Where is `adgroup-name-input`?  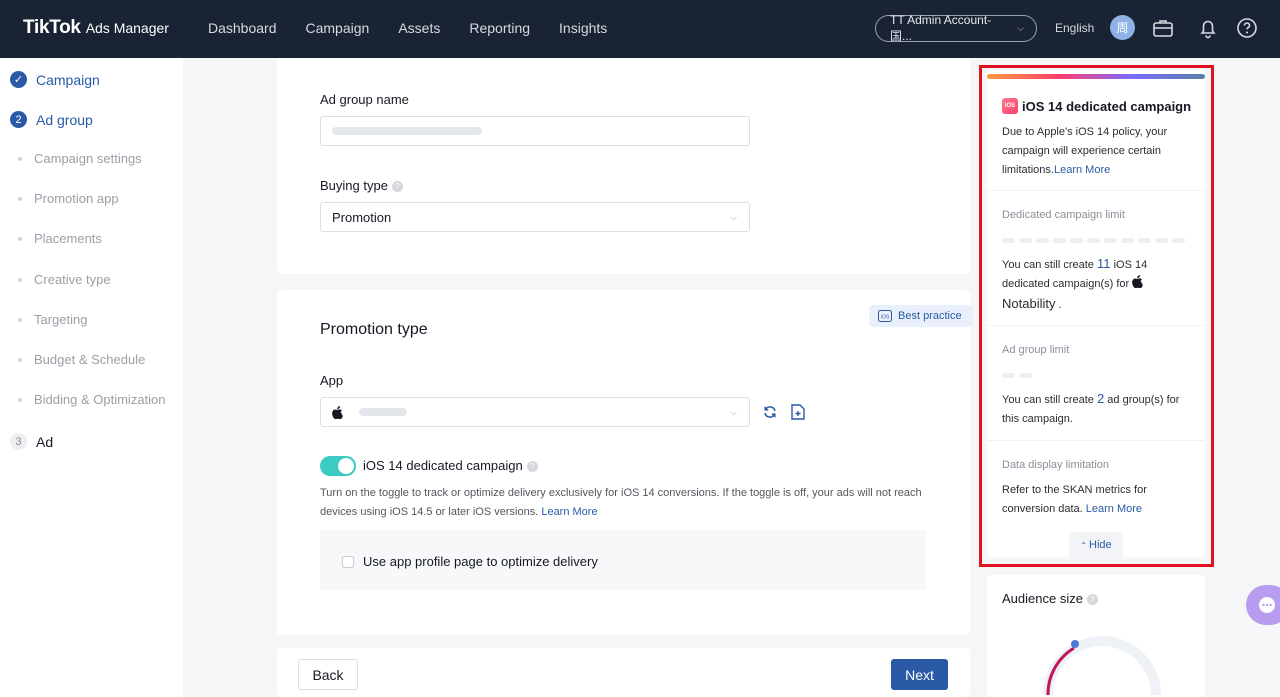
adgroup-name-input is located at coordinates (535, 131).